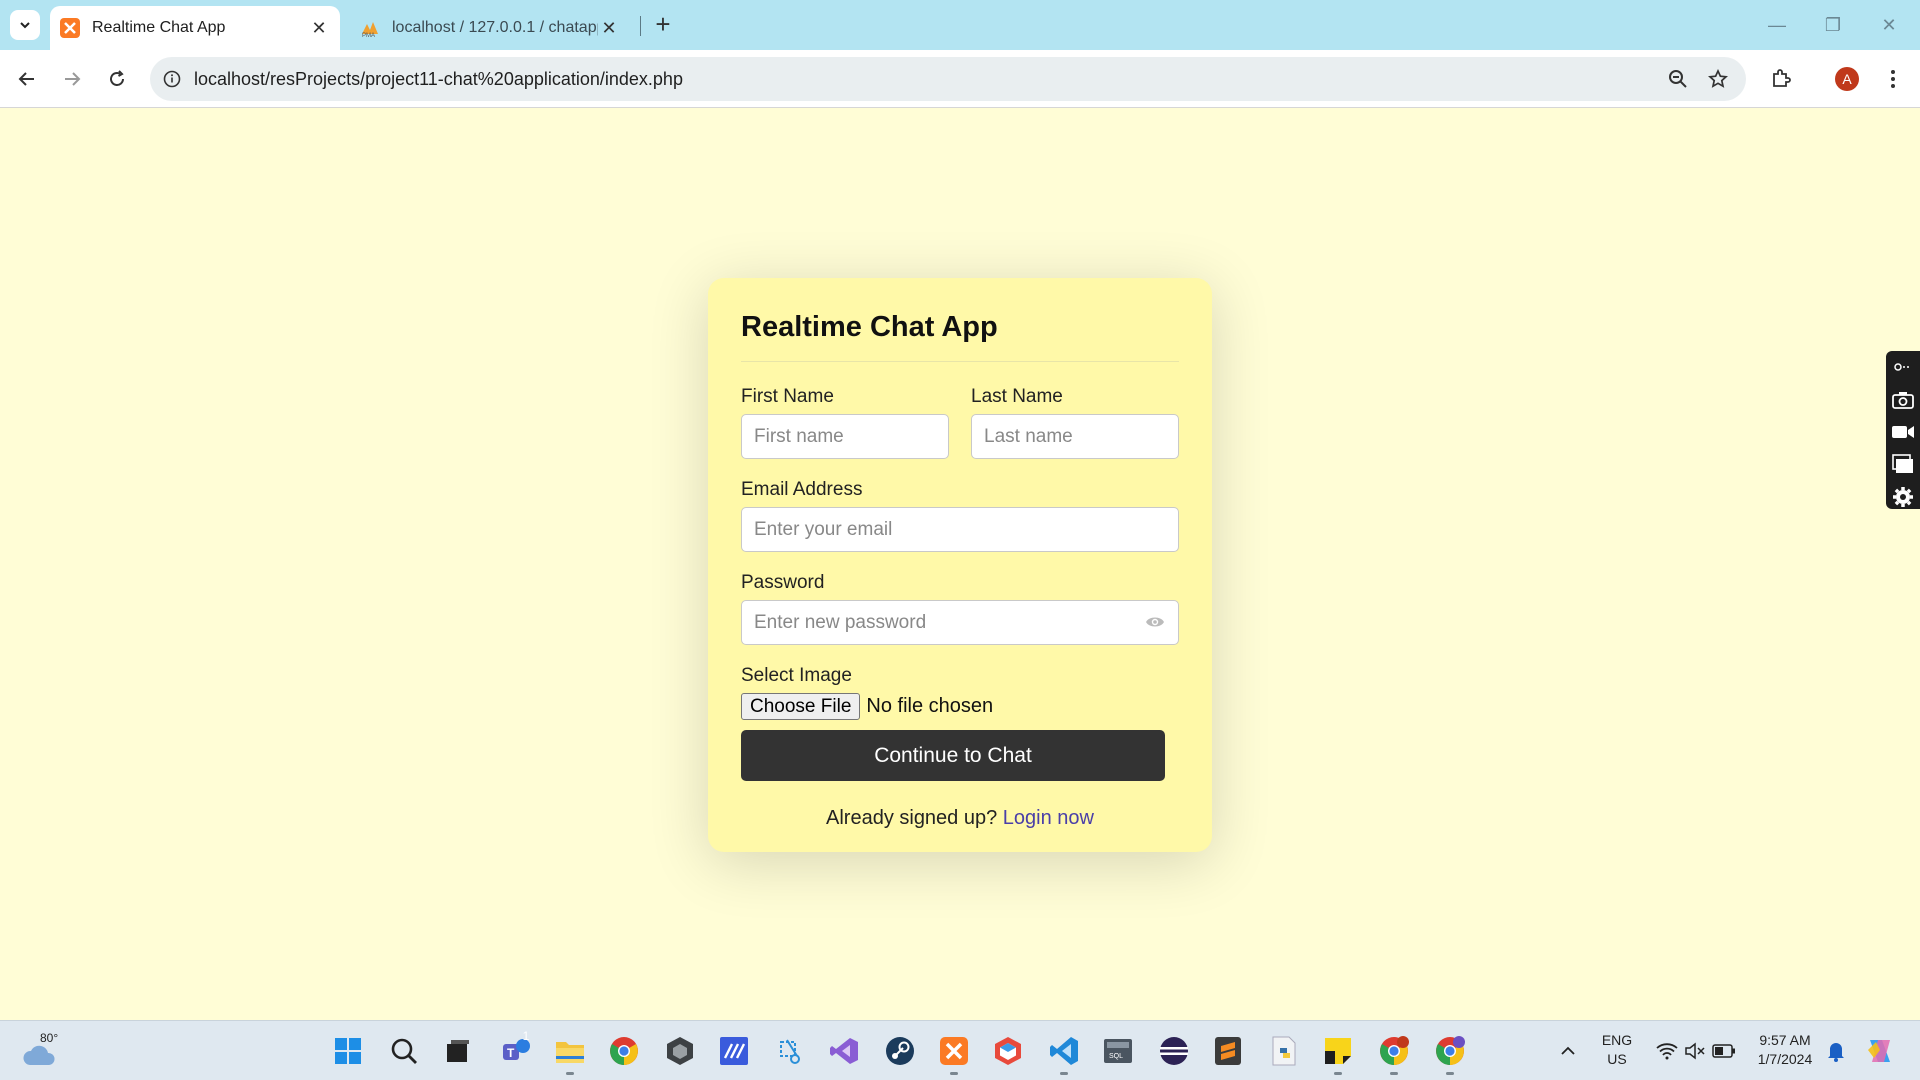  What do you see at coordinates (1155, 622) in the screenshot?
I see `eye-icon` at bounding box center [1155, 622].